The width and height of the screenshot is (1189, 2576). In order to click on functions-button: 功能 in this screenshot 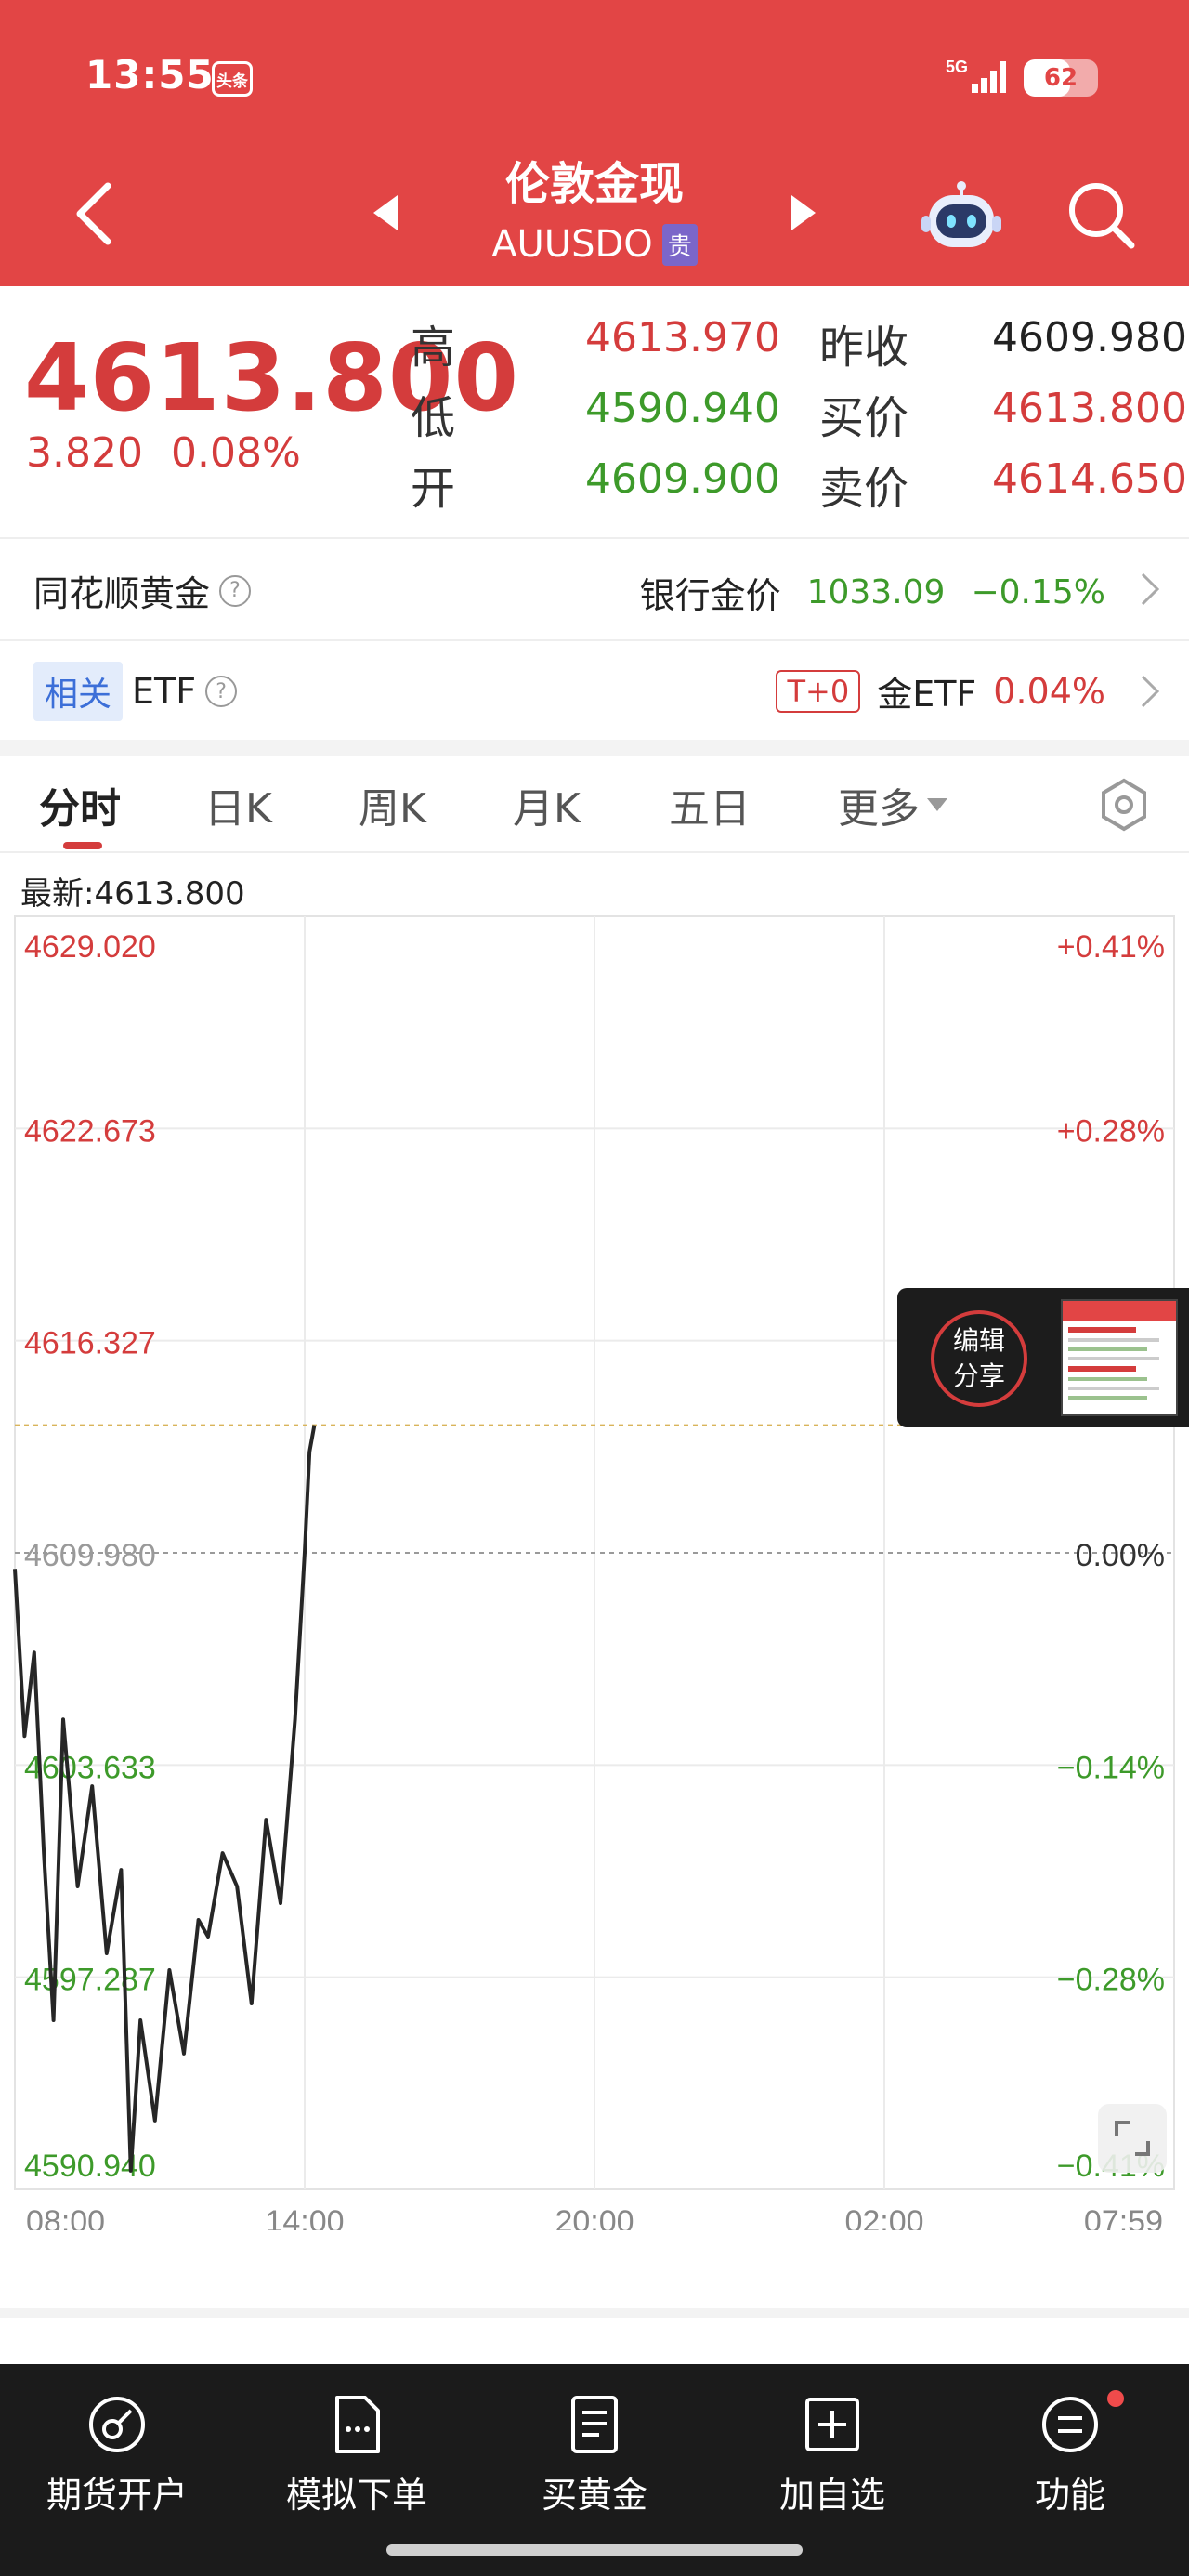, I will do `click(1070, 2454)`.